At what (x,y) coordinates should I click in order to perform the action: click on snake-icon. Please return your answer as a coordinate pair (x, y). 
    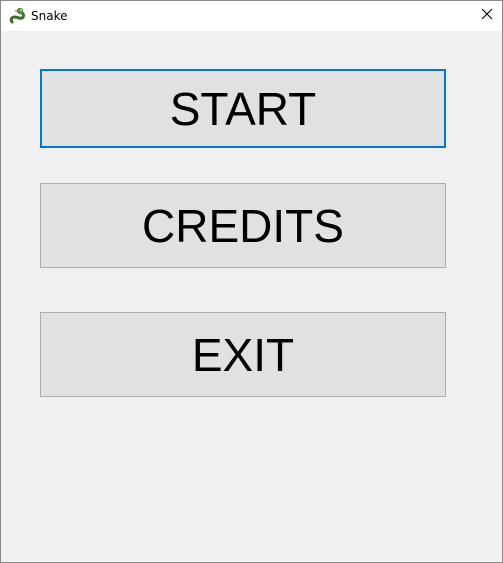
    Looking at the image, I should click on (17, 15).